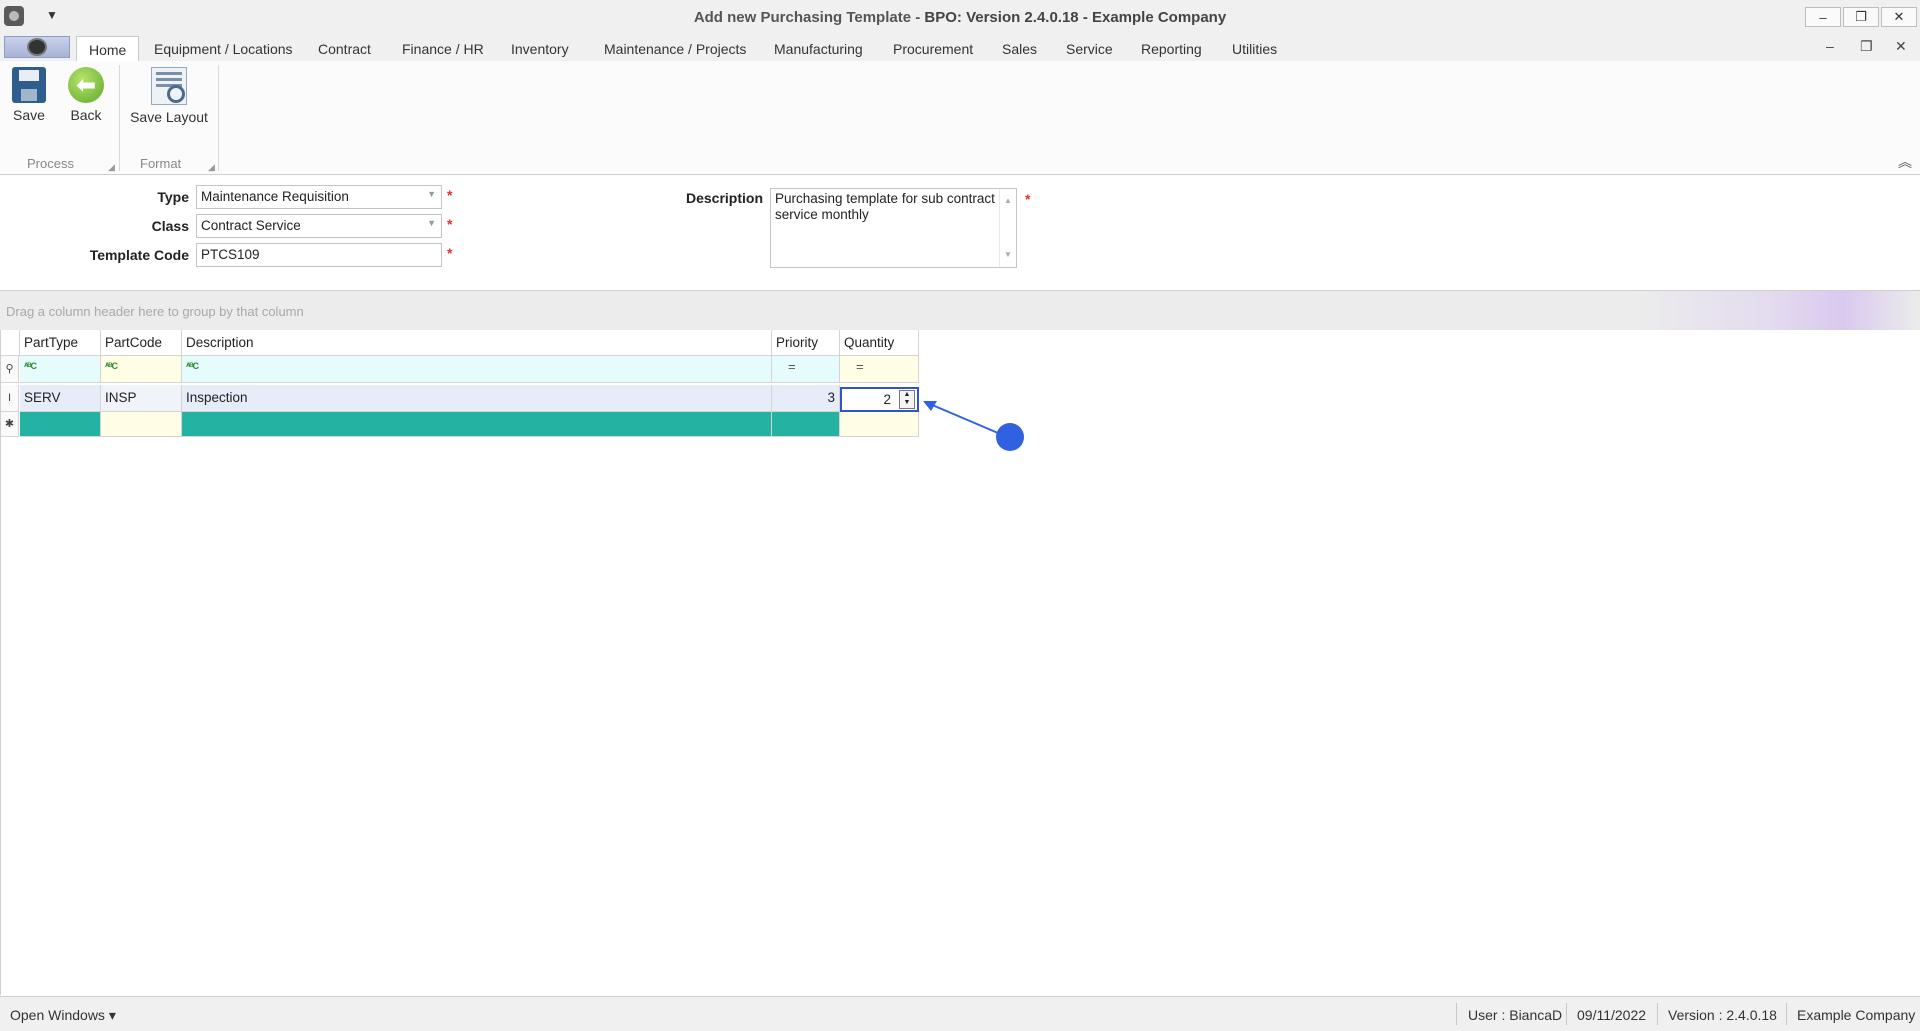 The height and width of the screenshot is (1031, 1920). Describe the element at coordinates (1905, 162) in the screenshot. I see `collapse-ribbon-icon: ︽` at that location.